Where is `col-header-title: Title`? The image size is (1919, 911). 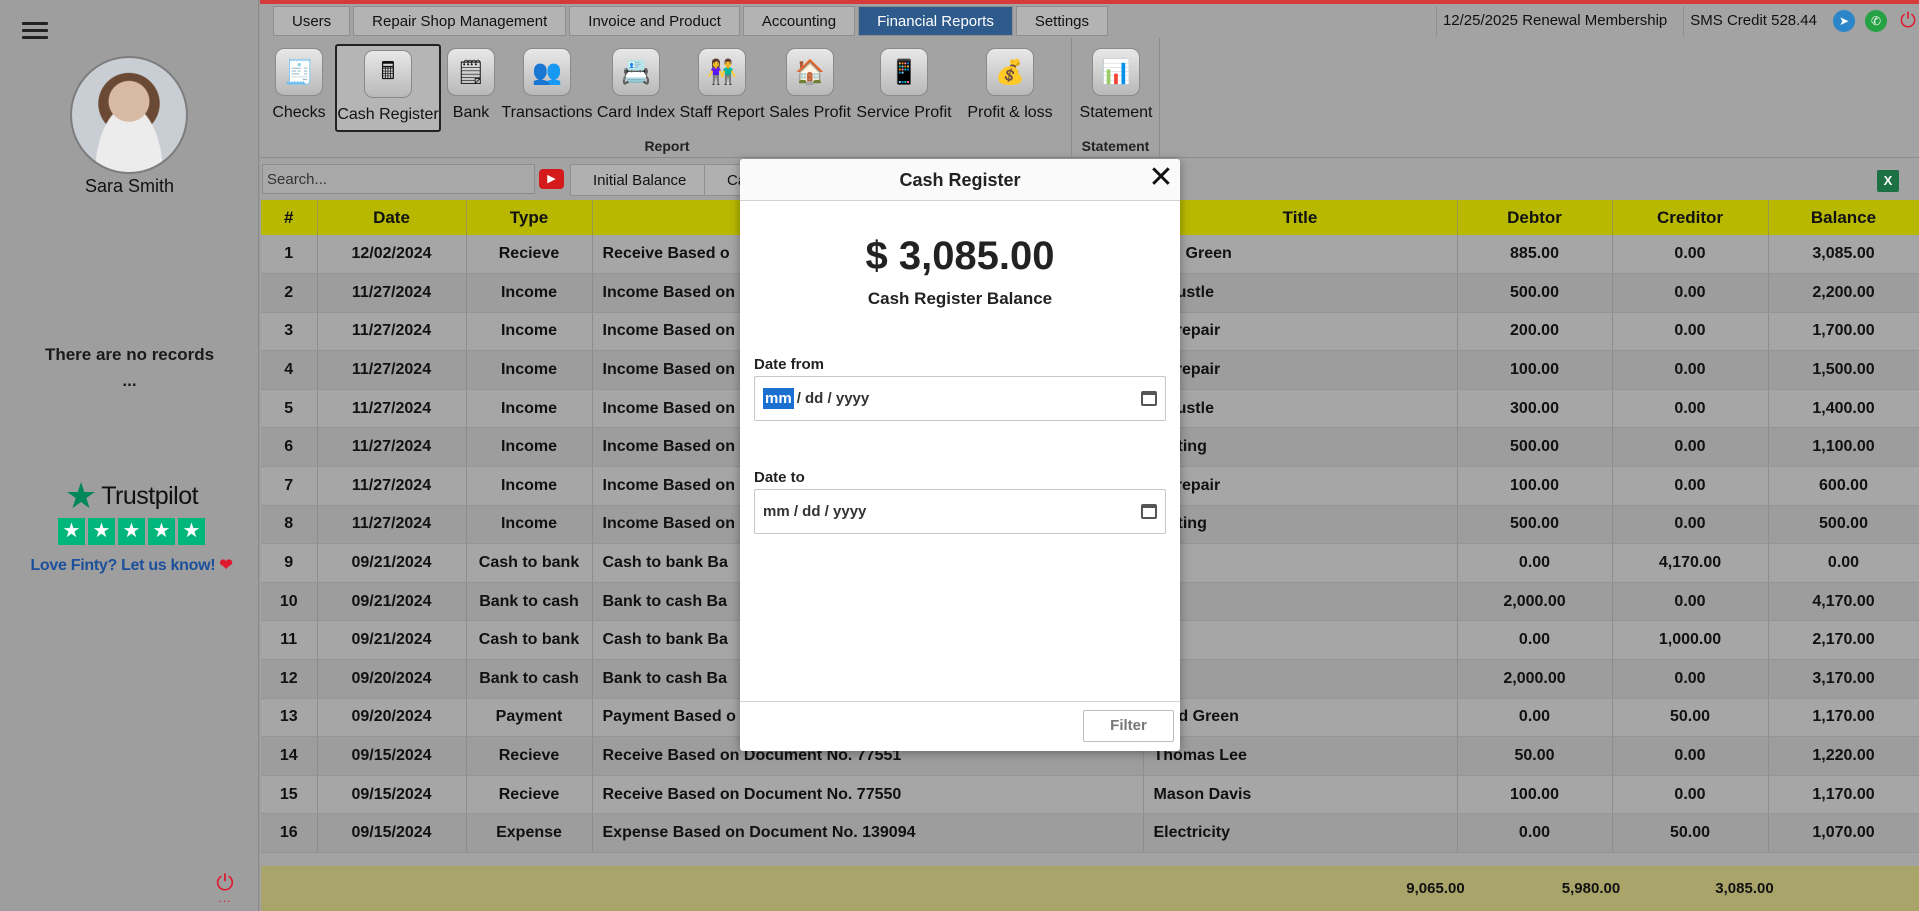
col-header-title: Title is located at coordinates (1300, 217).